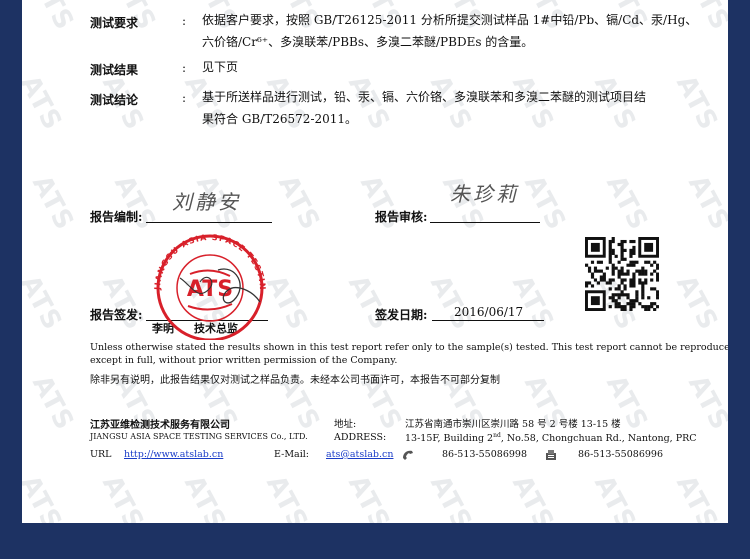 The height and width of the screenshot is (559, 750). Describe the element at coordinates (345, 424) in the screenshot. I see `address-zh-label: 地址:` at that location.